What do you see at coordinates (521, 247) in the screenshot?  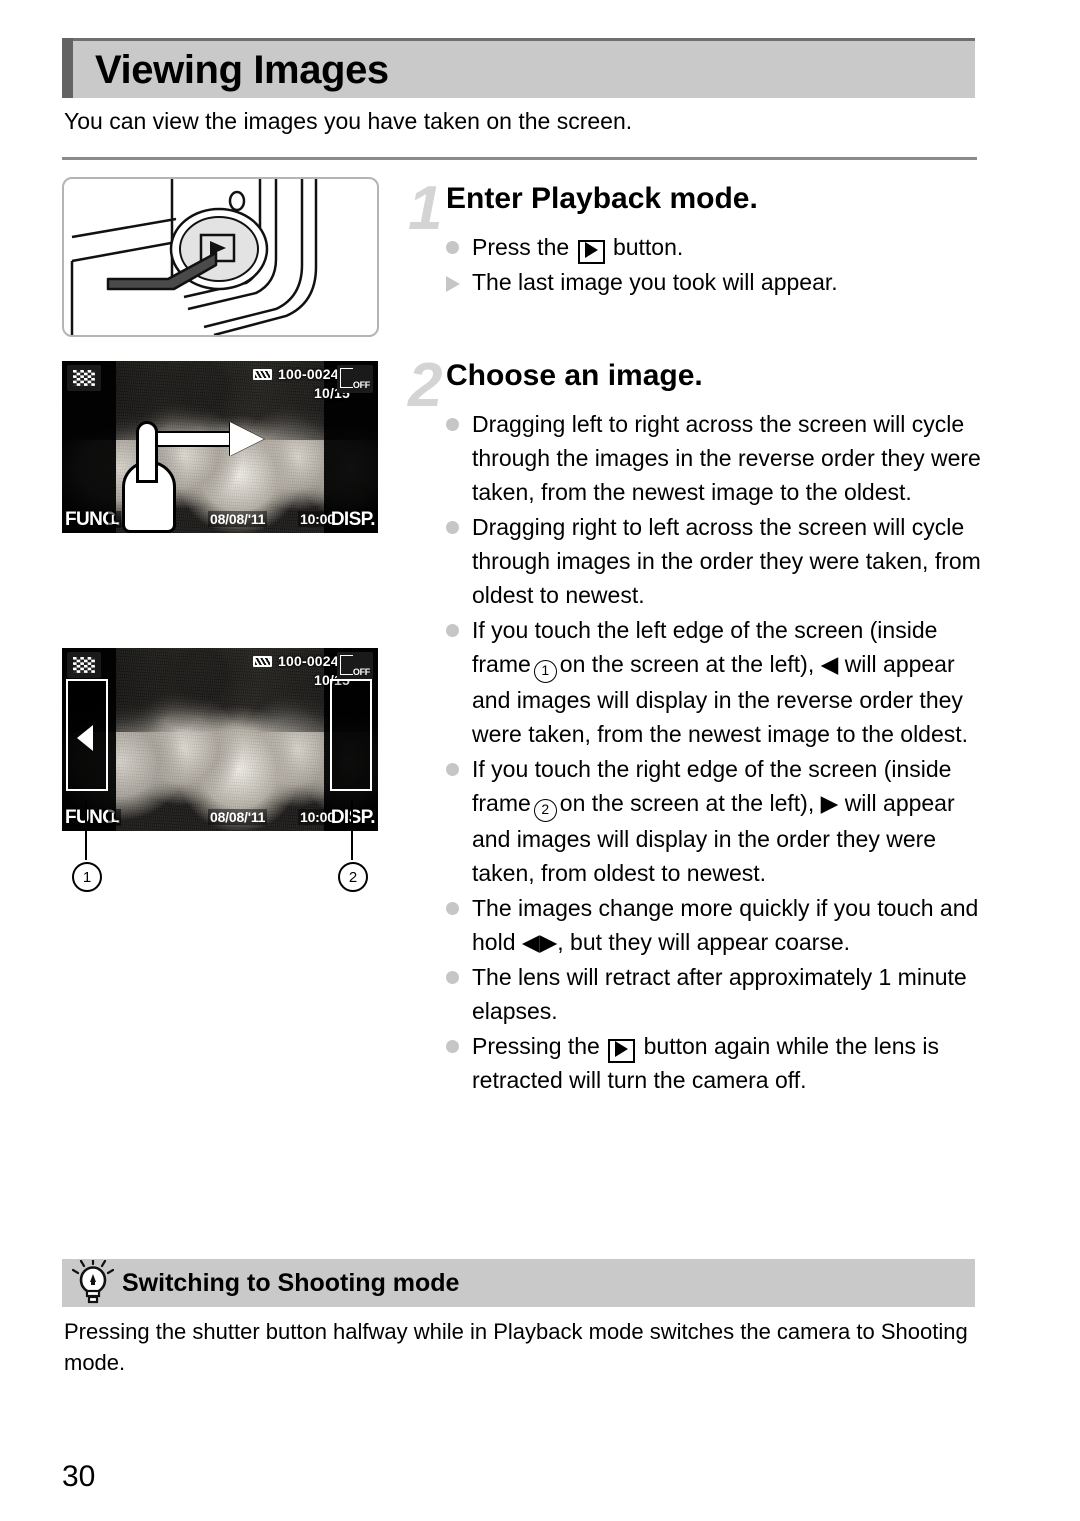 I see `bullet-text-before: Press the` at bounding box center [521, 247].